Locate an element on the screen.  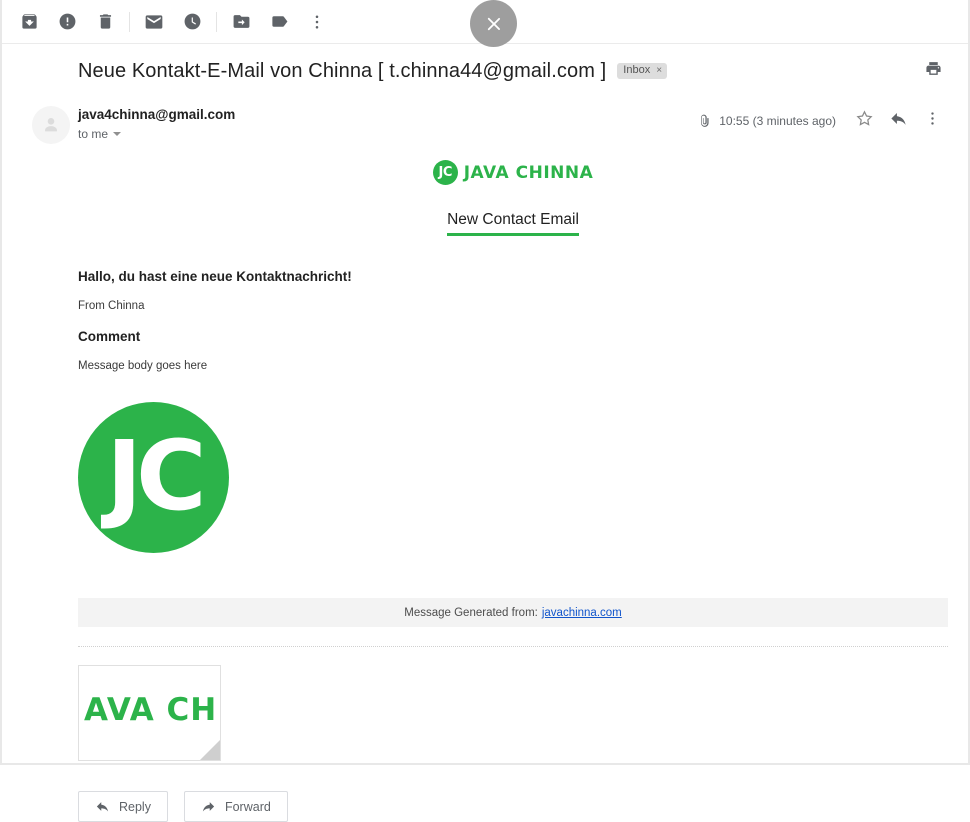
timestamp: 10:55 (3 minutes ago) is located at coordinates (766, 121).